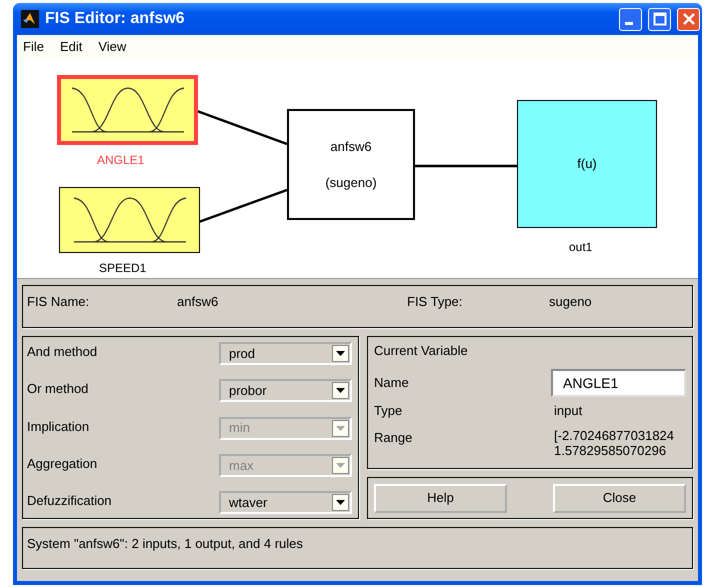 The height and width of the screenshot is (587, 708). I want to click on method-dropdown: max, so click(285, 465).